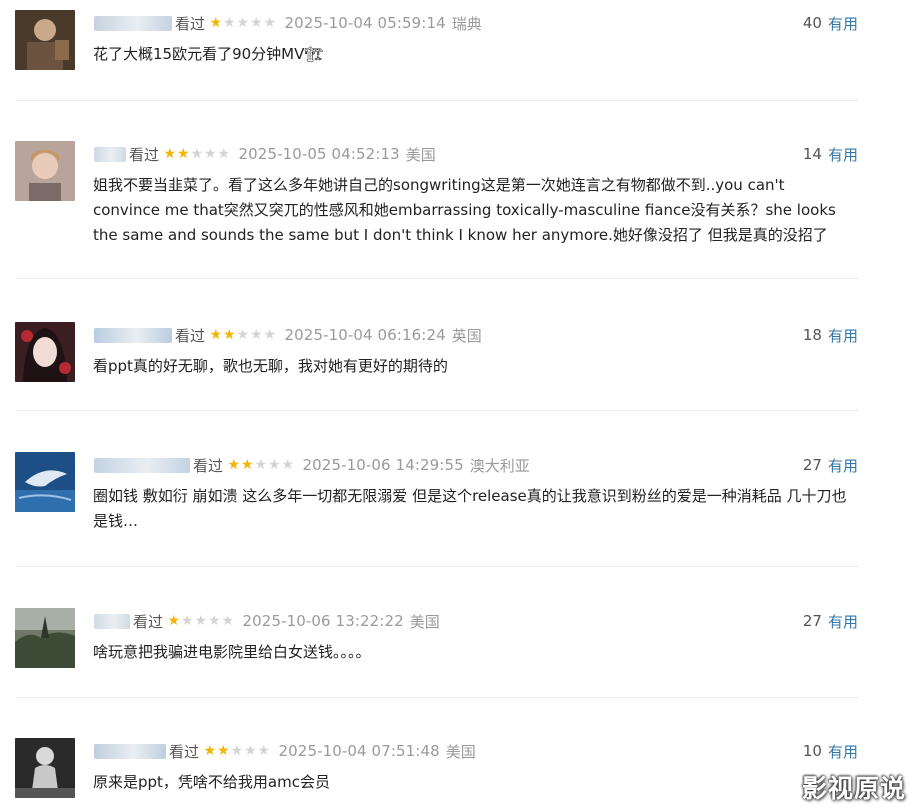 Image resolution: width=920 pixels, height=811 pixels. What do you see at coordinates (323, 621) in the screenshot?
I see `comment-time: 2025-10-06 13:22:22` at bounding box center [323, 621].